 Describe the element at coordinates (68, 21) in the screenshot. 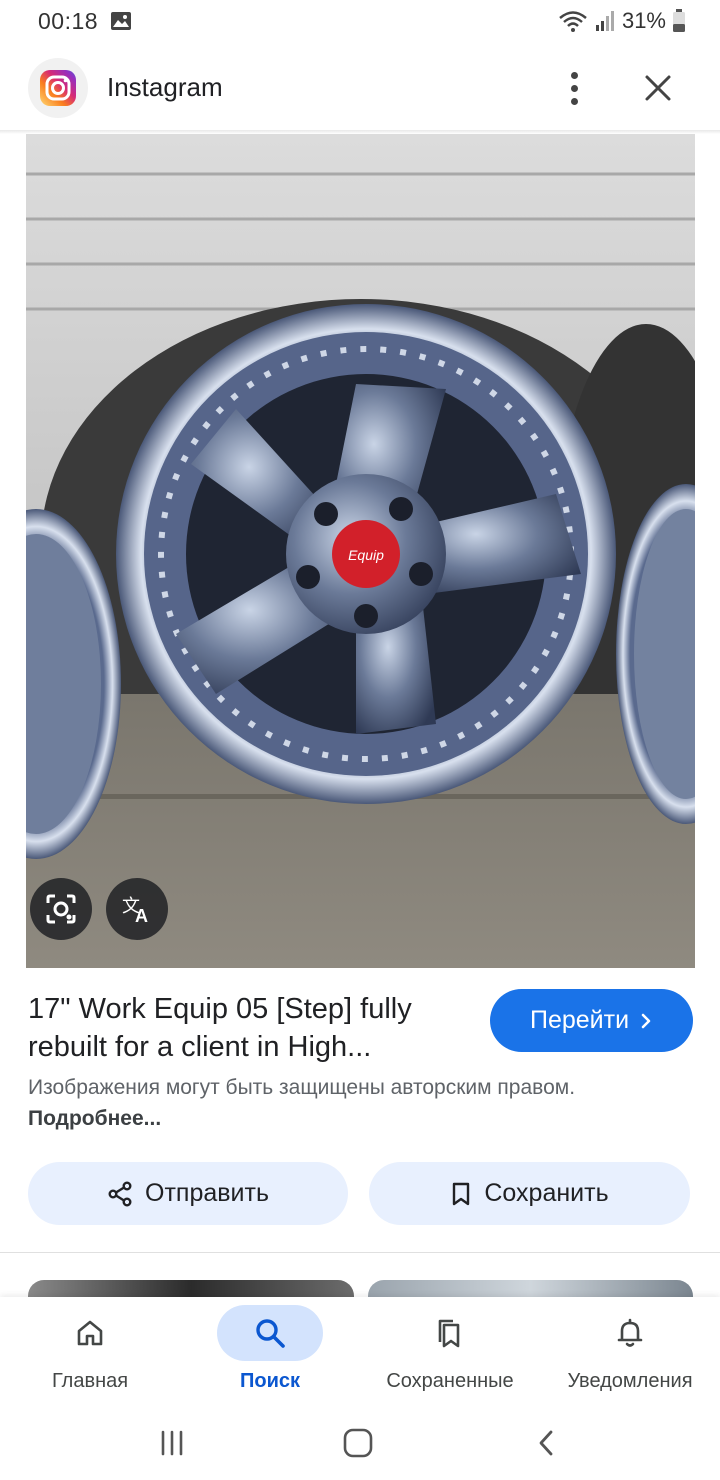

I see `status-time: 00:18` at that location.